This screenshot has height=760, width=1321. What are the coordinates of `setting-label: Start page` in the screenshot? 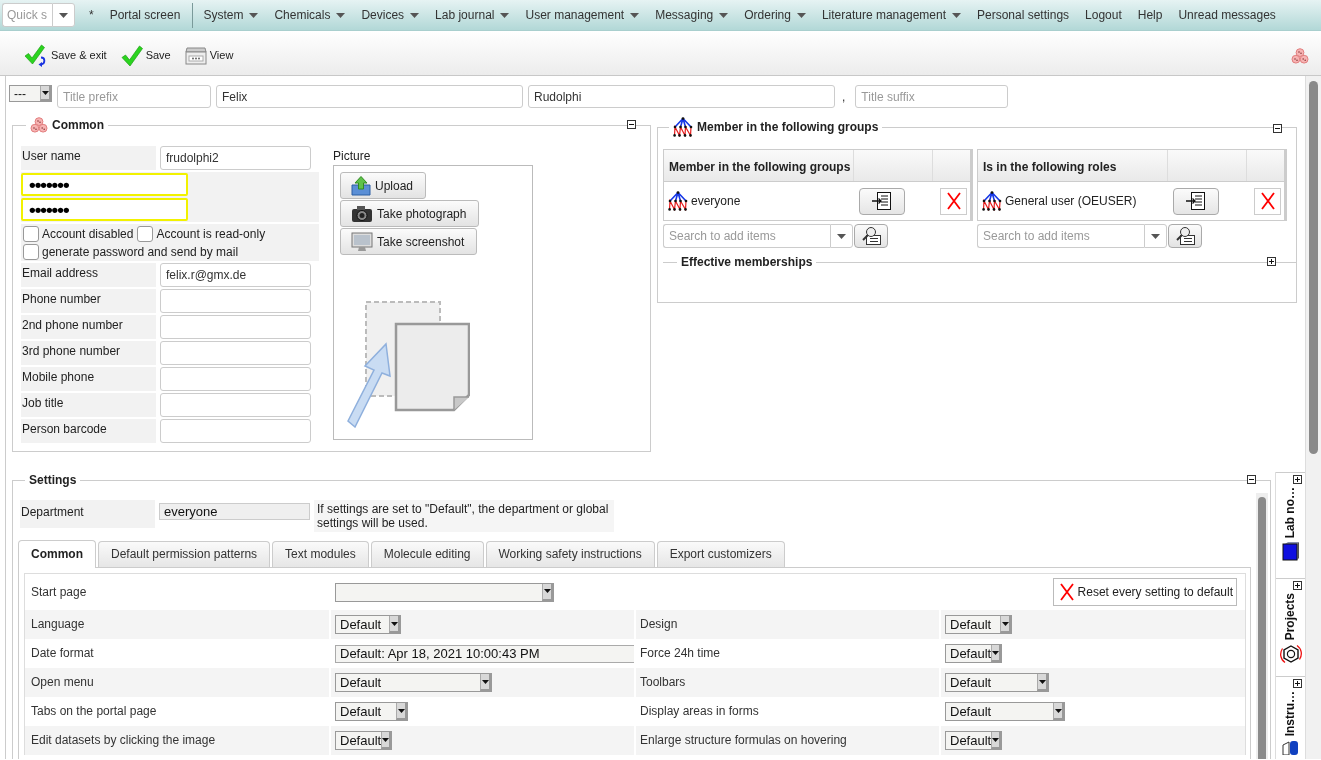 It's located at (59, 592).